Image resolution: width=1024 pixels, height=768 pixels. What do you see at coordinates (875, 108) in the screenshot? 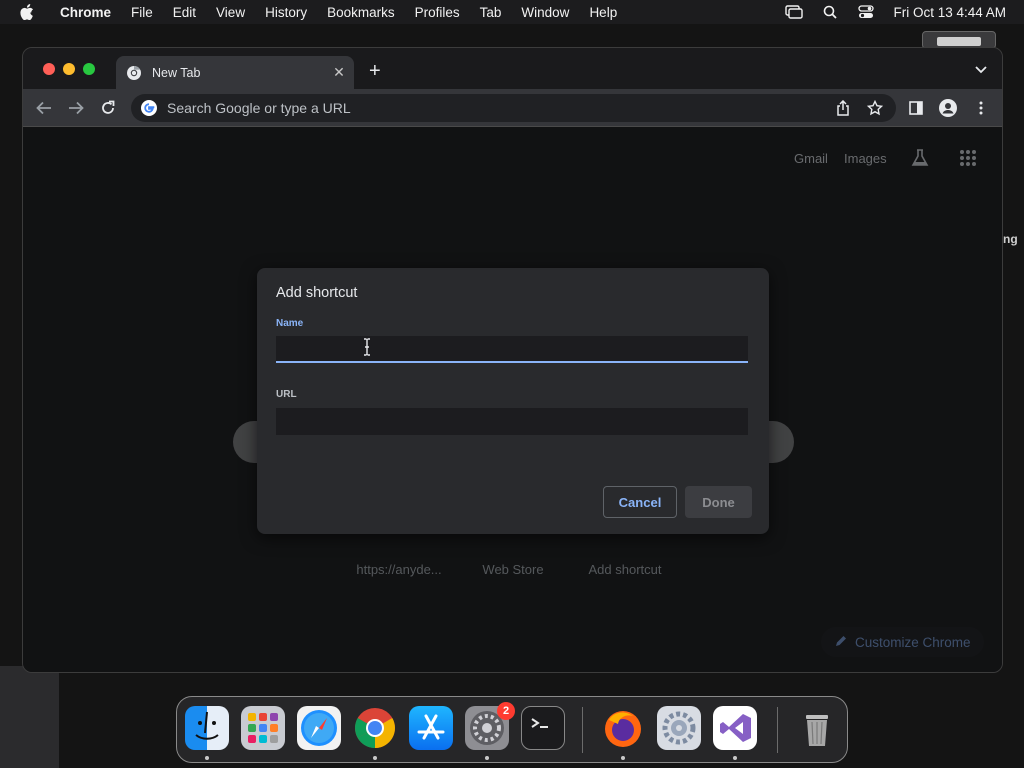
I see `bookmark-star-icon` at bounding box center [875, 108].